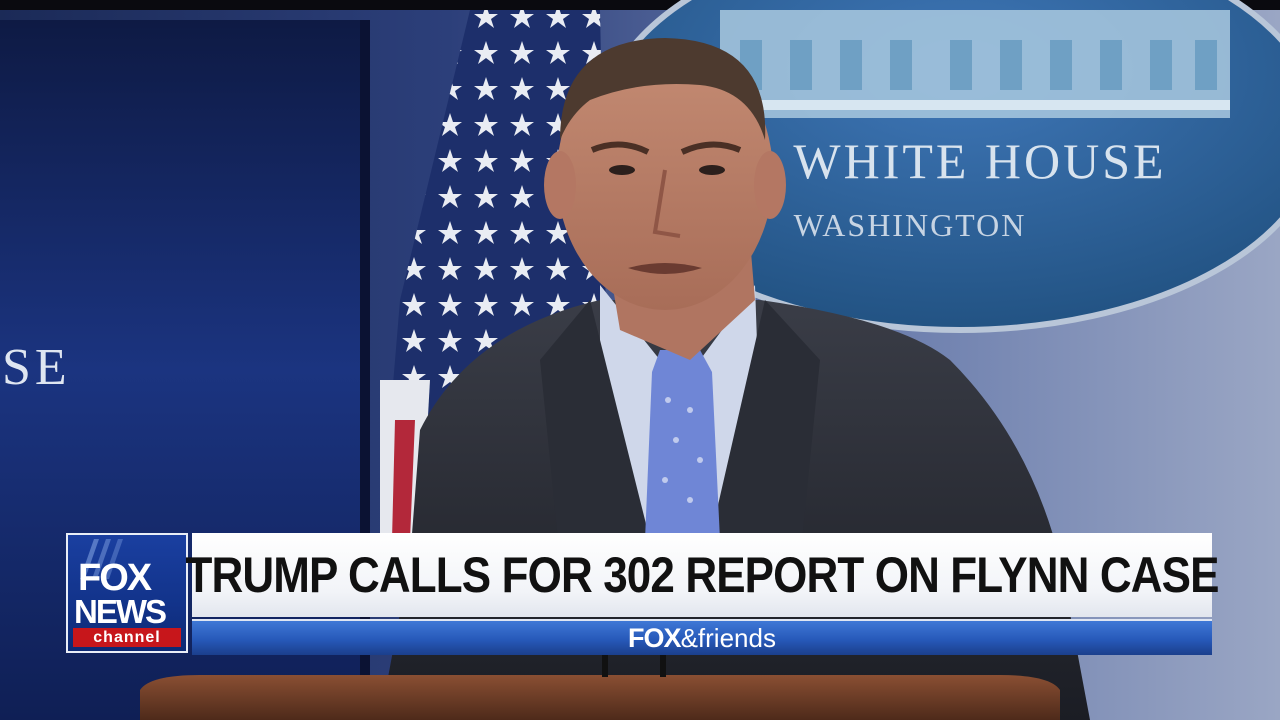 The height and width of the screenshot is (720, 1280). I want to click on seal-line-1: WHITE HOUSE, so click(979, 161).